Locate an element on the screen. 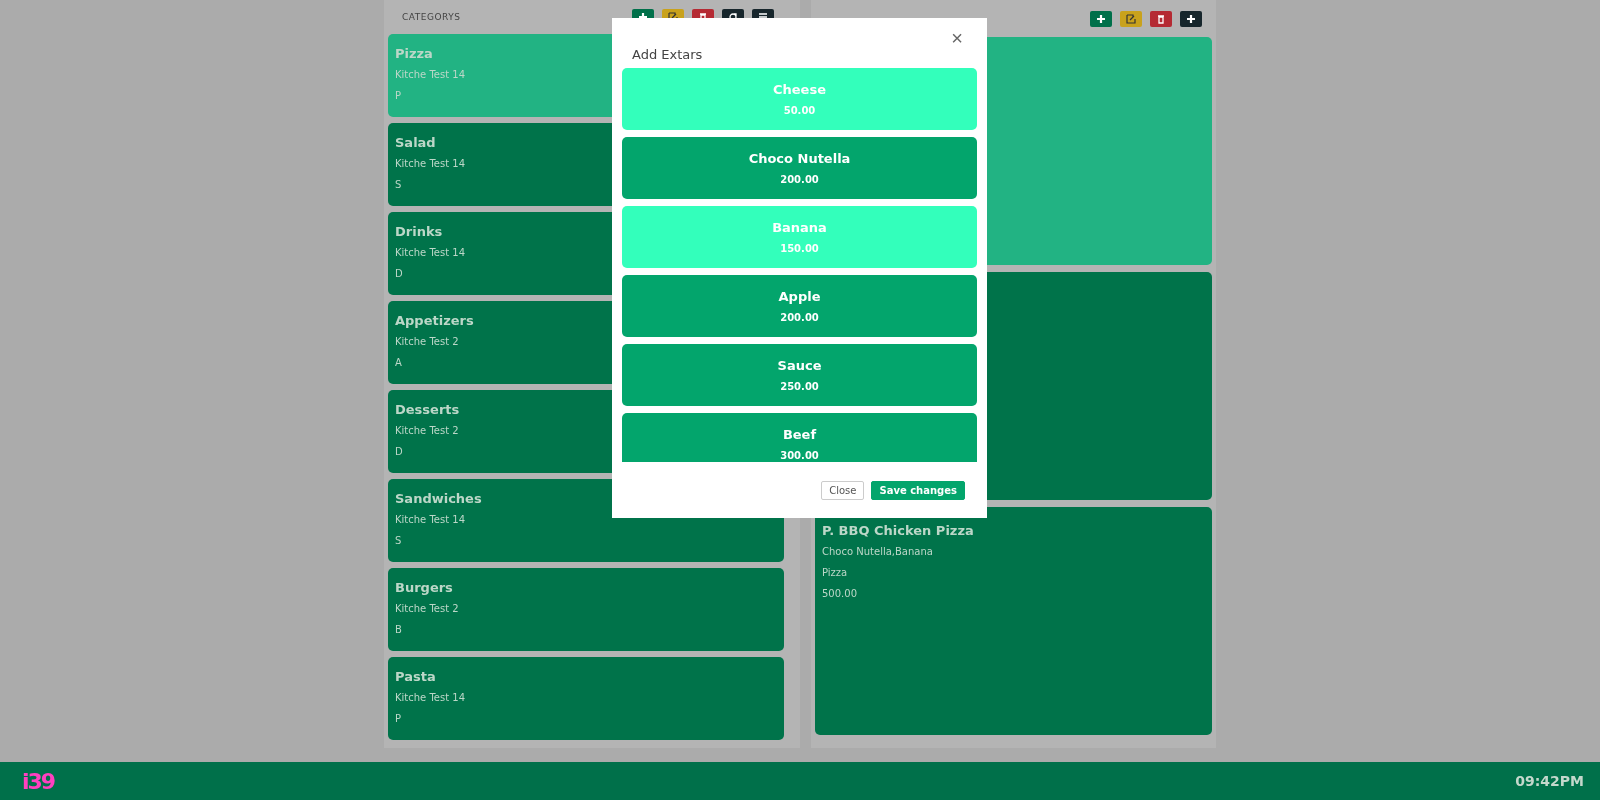 The height and width of the screenshot is (800, 1600). trash-icon is located at coordinates (1161, 18).